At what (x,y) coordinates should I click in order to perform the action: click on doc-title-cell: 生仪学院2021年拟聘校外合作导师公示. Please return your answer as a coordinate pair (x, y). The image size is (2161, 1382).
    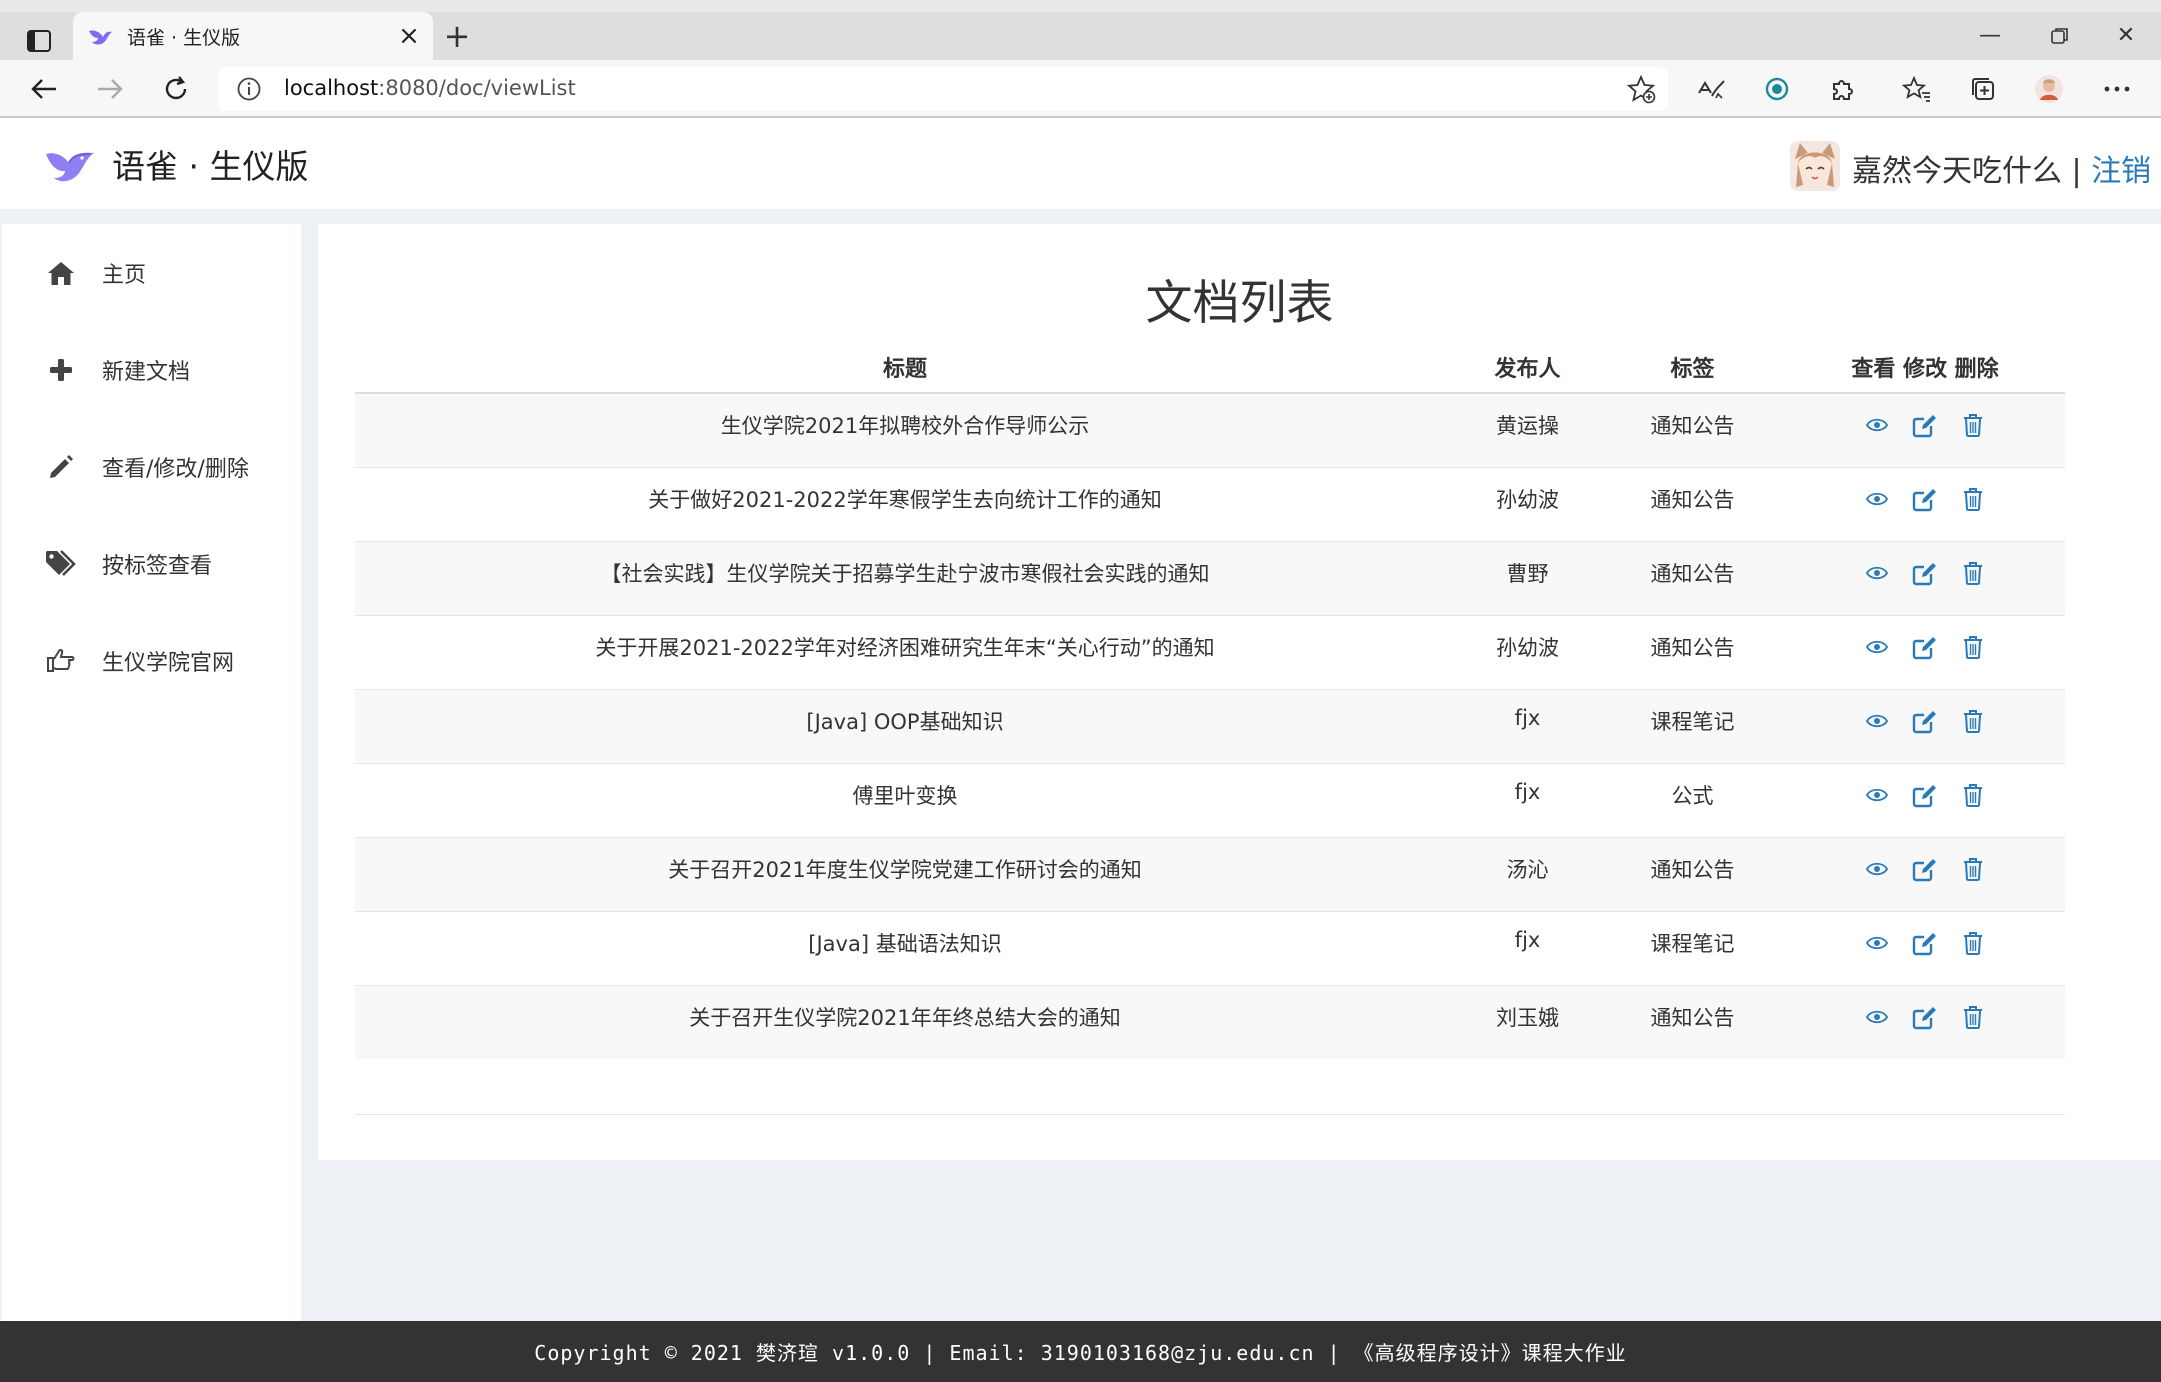
    Looking at the image, I should click on (905, 429).